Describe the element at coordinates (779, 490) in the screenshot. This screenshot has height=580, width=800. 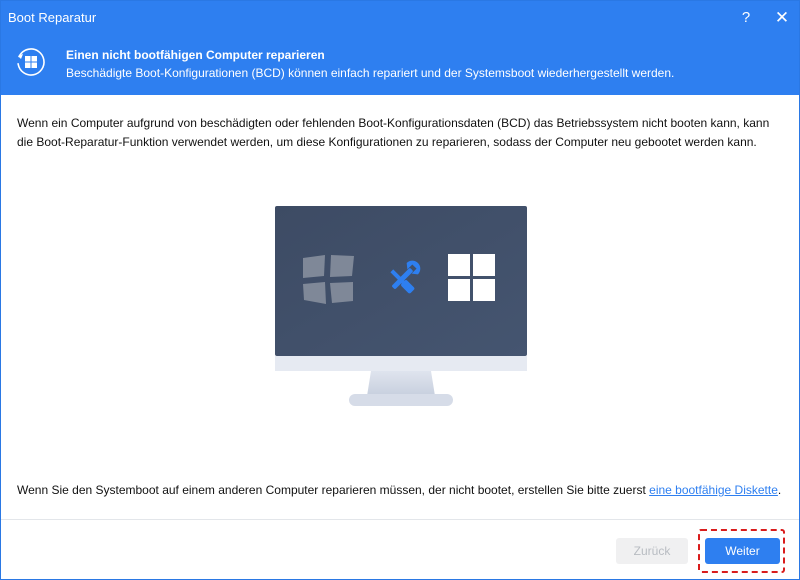
I see `footnote-end: .` at that location.